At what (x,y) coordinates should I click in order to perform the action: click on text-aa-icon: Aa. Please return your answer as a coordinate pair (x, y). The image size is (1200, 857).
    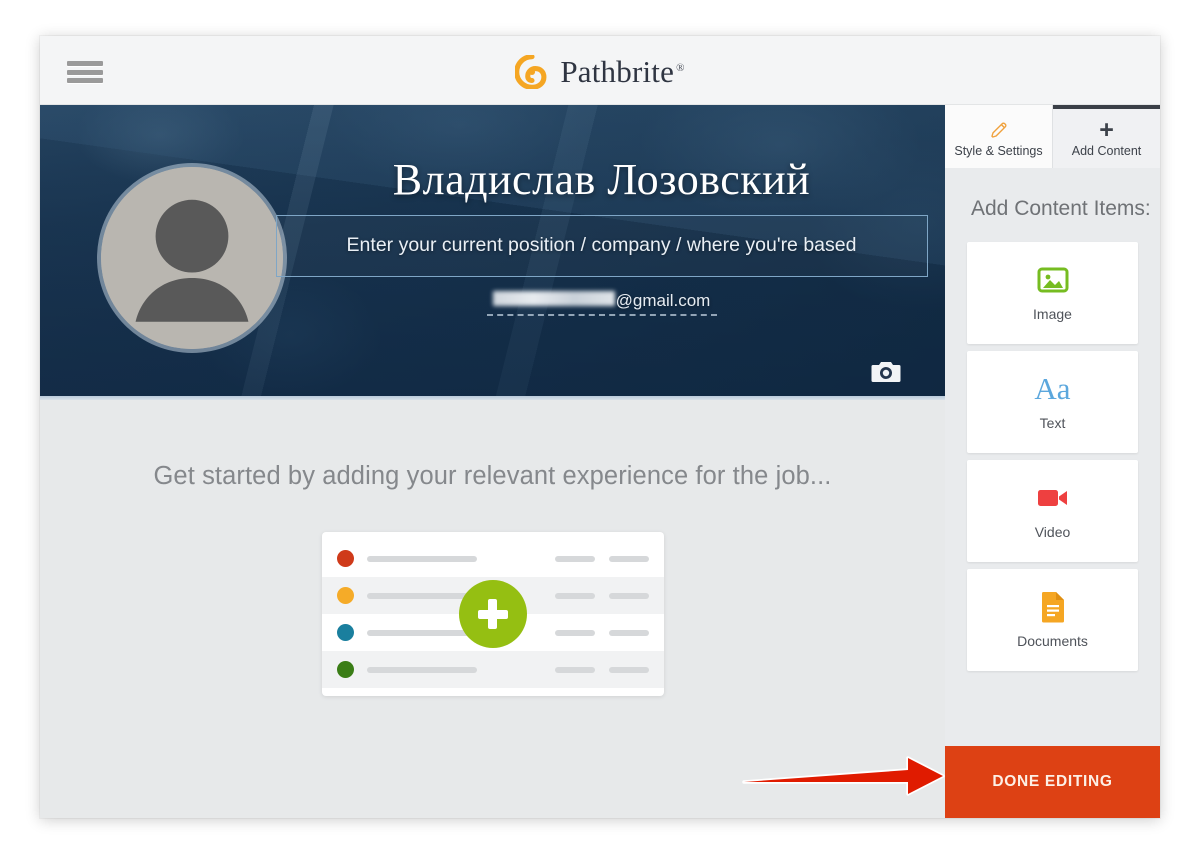
    Looking at the image, I should click on (1052, 389).